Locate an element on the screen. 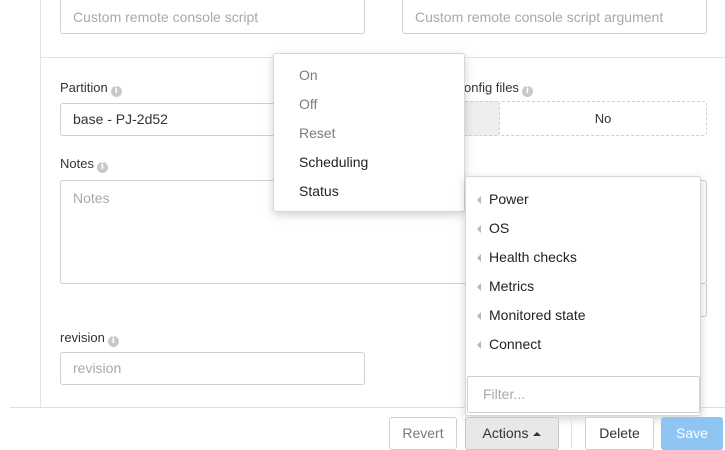 This screenshot has width=725, height=450. menu-item-off: Off is located at coordinates (308, 104).